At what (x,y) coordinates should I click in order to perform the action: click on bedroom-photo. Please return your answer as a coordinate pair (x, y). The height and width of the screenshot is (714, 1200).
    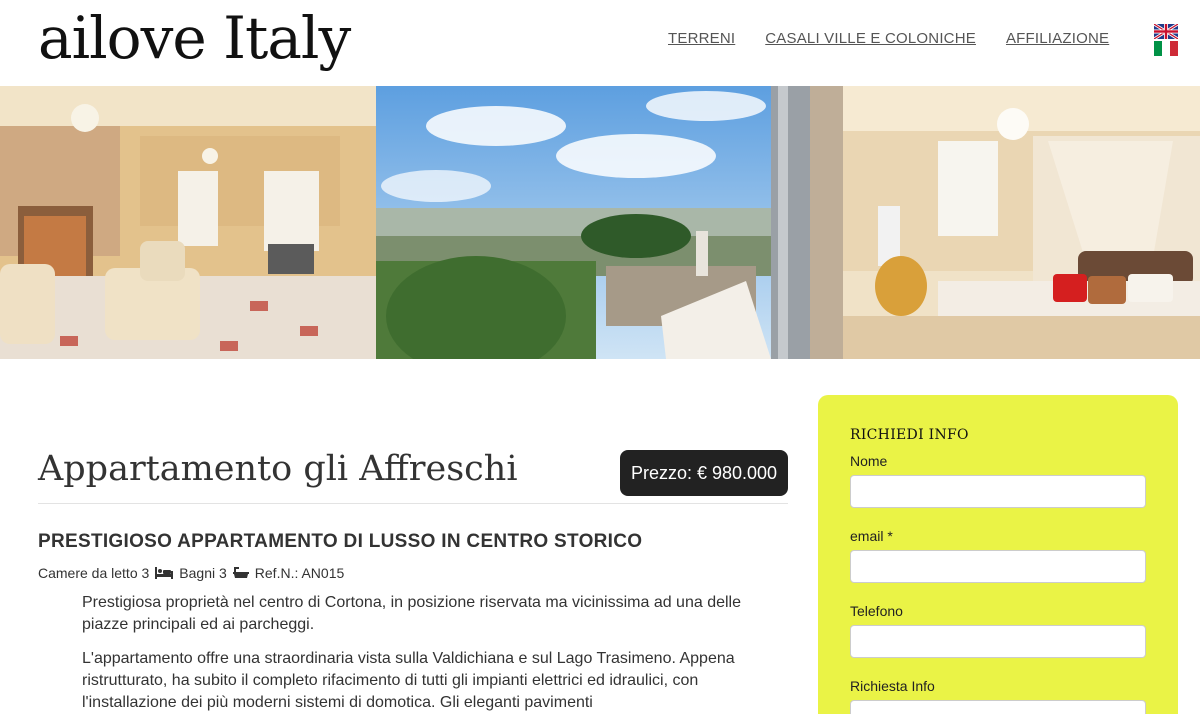
    Looking at the image, I should click on (1021, 222).